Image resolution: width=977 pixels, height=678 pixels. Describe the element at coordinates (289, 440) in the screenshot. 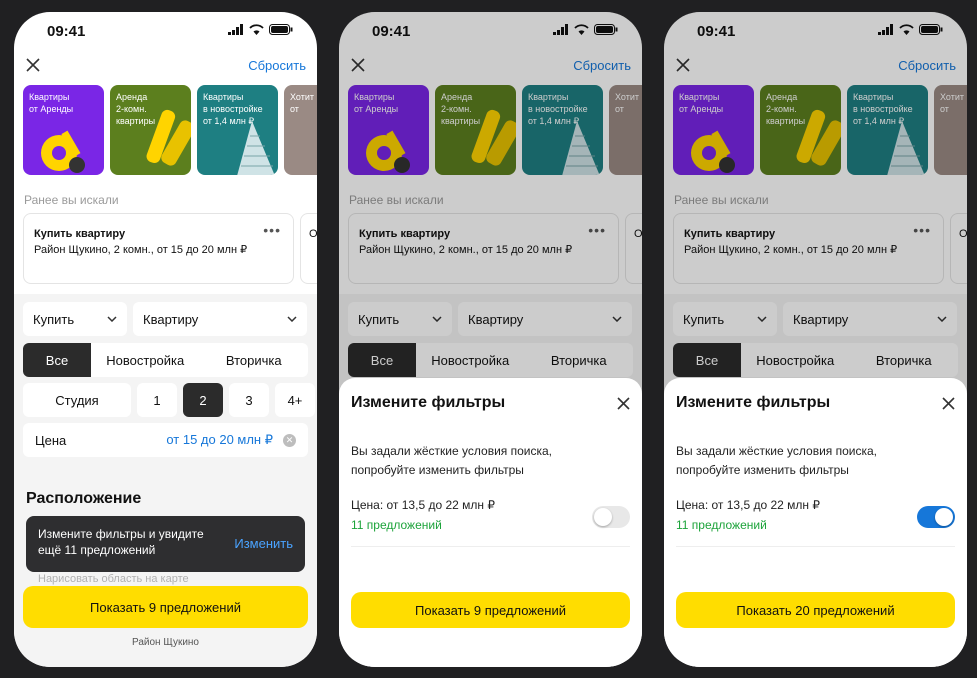

I see `clear-icon: ✕` at that location.